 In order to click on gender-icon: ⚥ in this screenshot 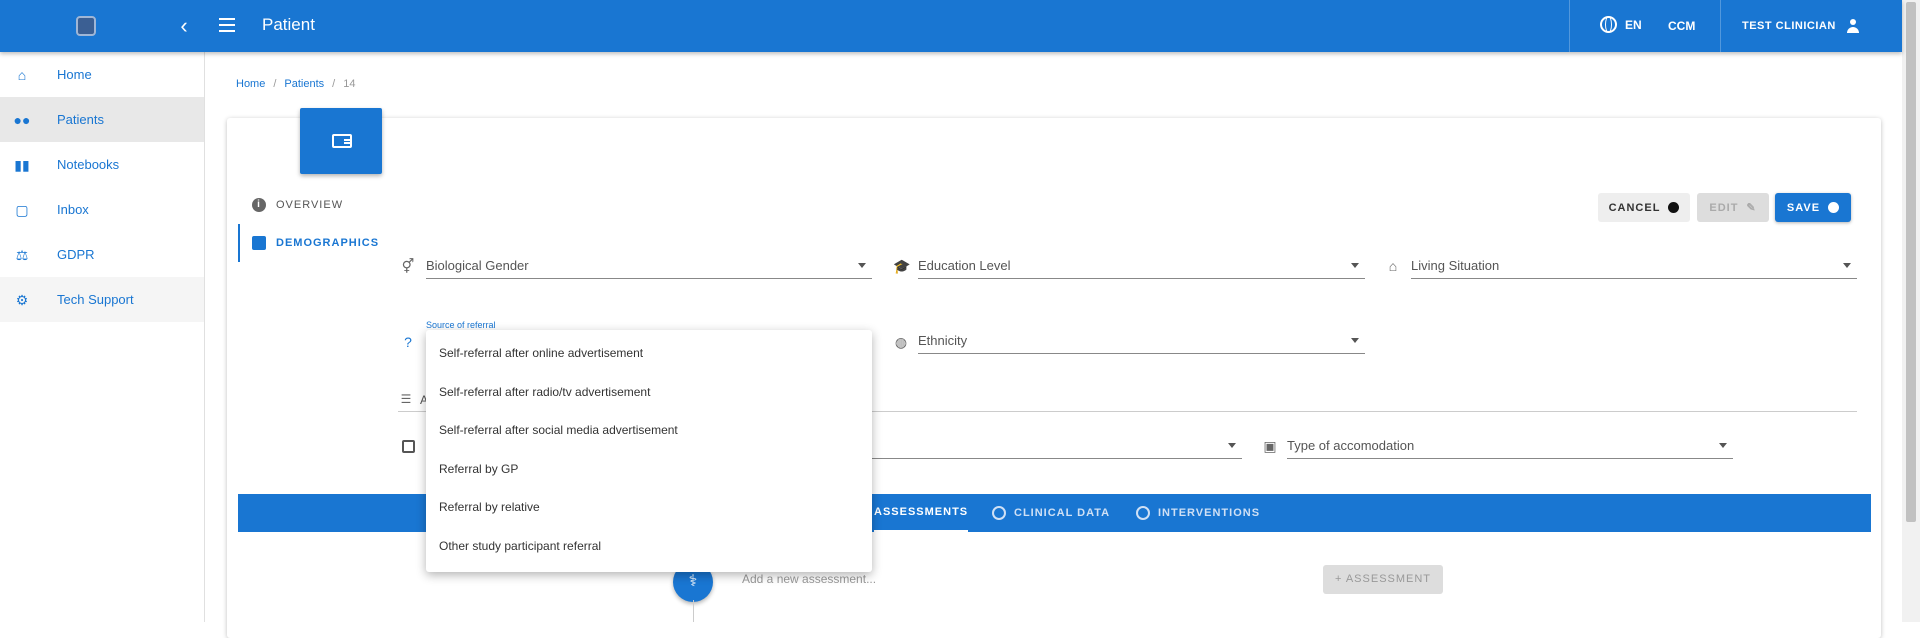, I will do `click(408, 266)`.